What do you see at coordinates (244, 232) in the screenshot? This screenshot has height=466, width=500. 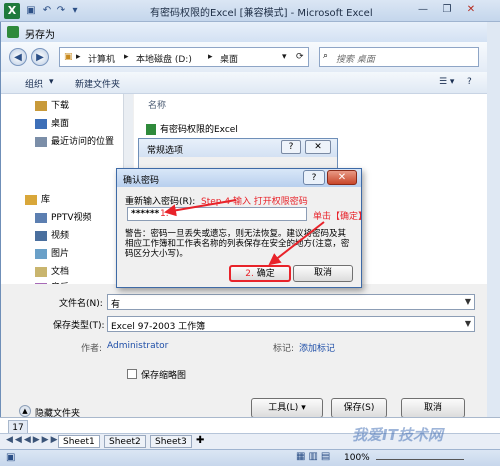 I see `annotation-arrows` at bounding box center [244, 232].